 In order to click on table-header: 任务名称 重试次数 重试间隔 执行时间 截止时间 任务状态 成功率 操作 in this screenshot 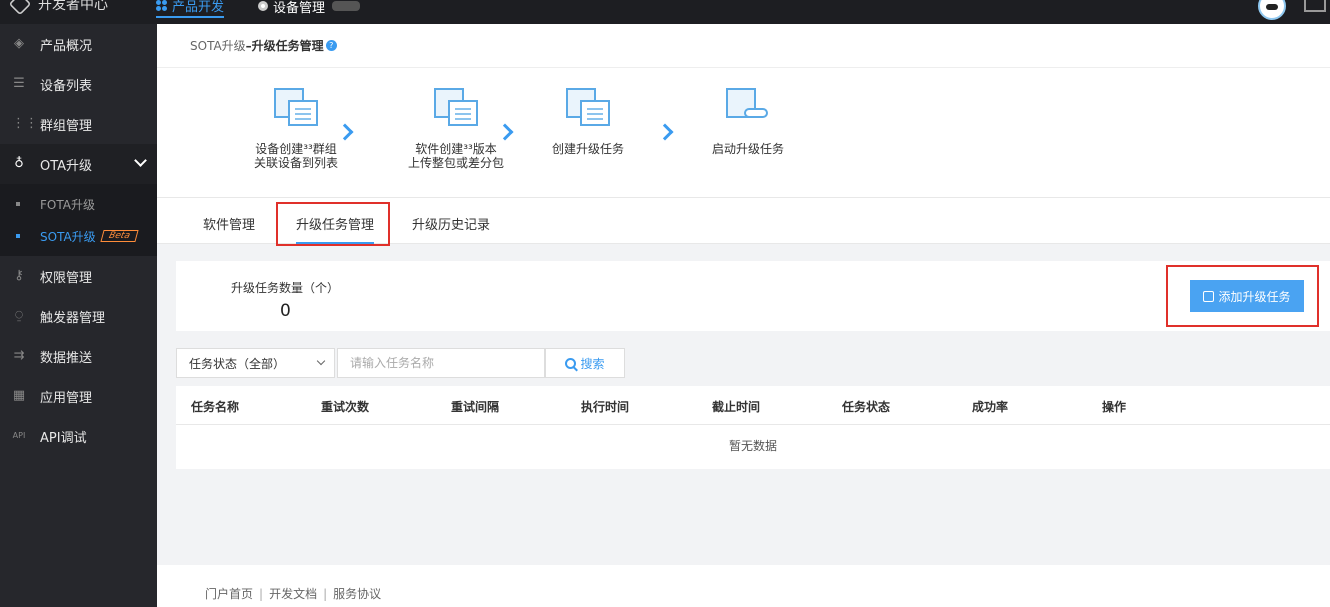, I will do `click(753, 405)`.